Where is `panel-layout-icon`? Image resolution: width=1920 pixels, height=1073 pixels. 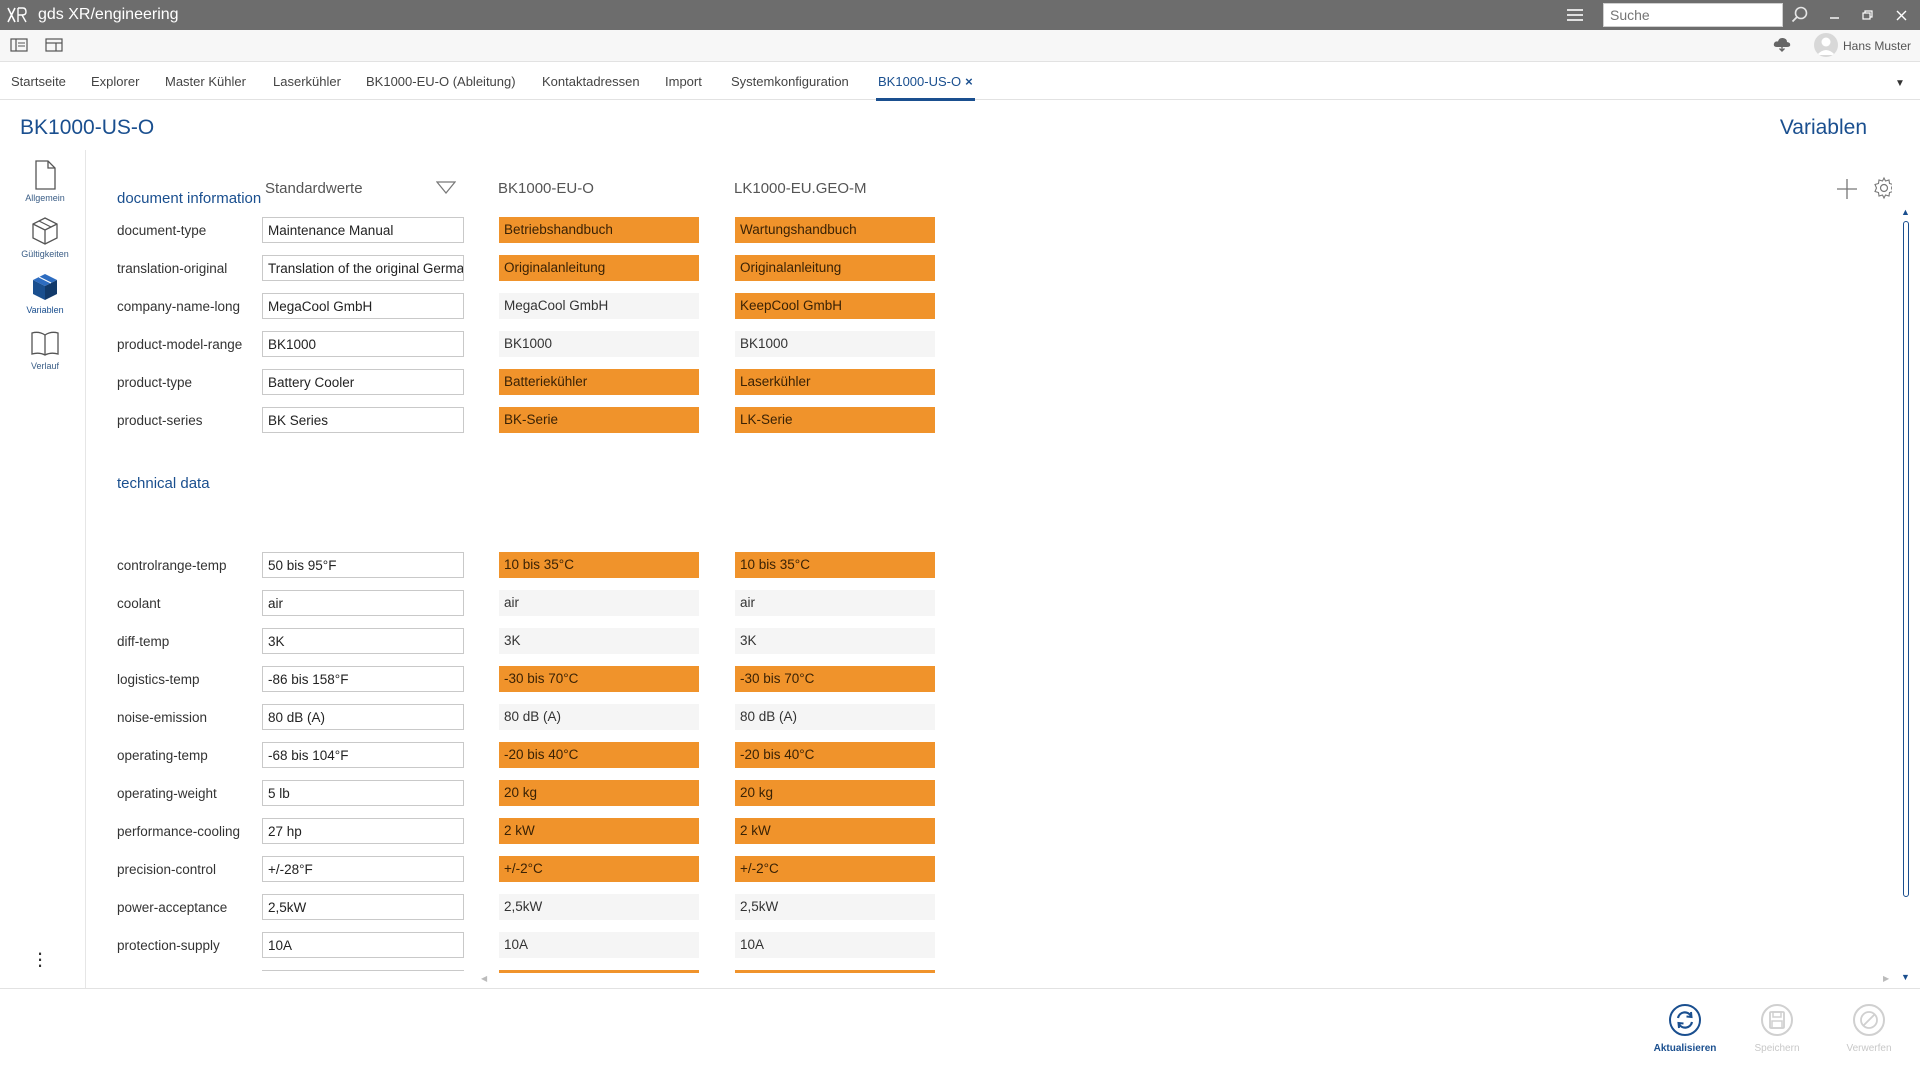 panel-layout-icon is located at coordinates (19, 45).